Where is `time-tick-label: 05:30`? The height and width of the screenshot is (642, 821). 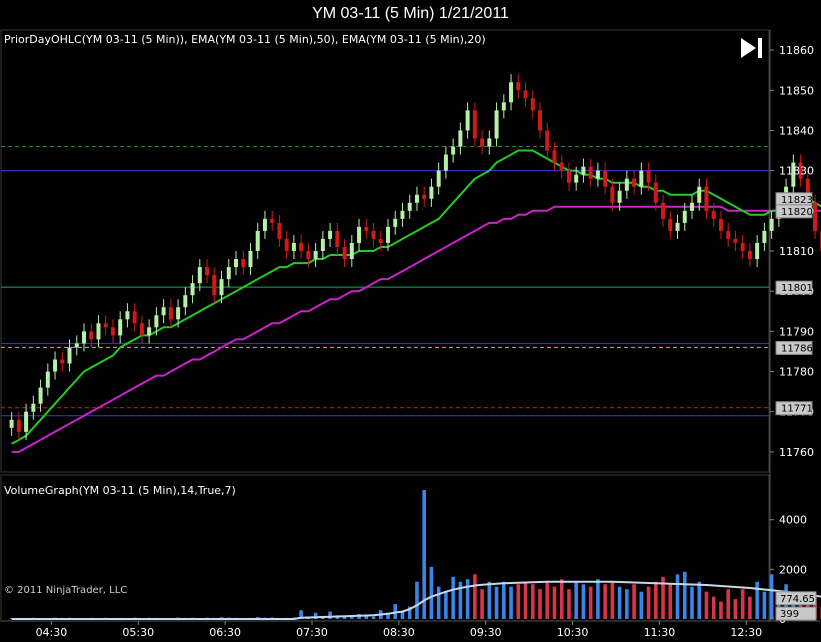 time-tick-label: 05:30 is located at coordinates (138, 632).